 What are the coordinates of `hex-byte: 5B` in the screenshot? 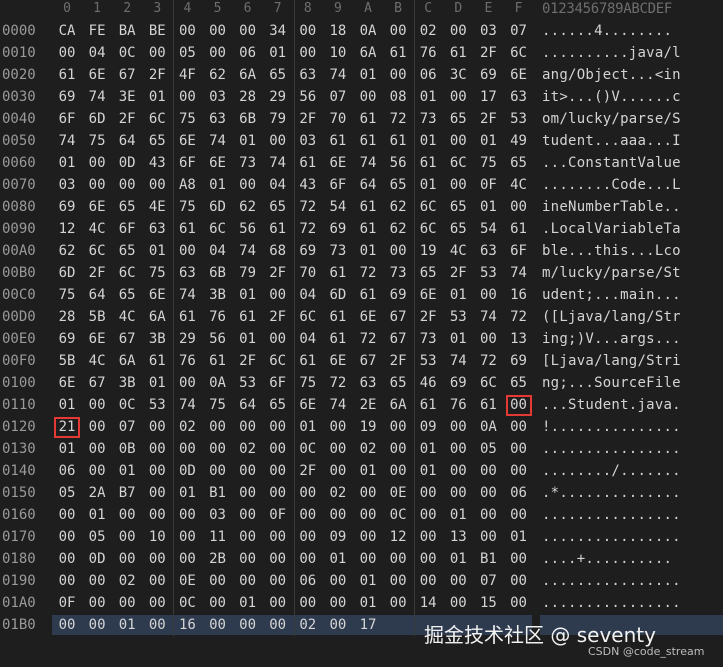 It's located at (67, 361).